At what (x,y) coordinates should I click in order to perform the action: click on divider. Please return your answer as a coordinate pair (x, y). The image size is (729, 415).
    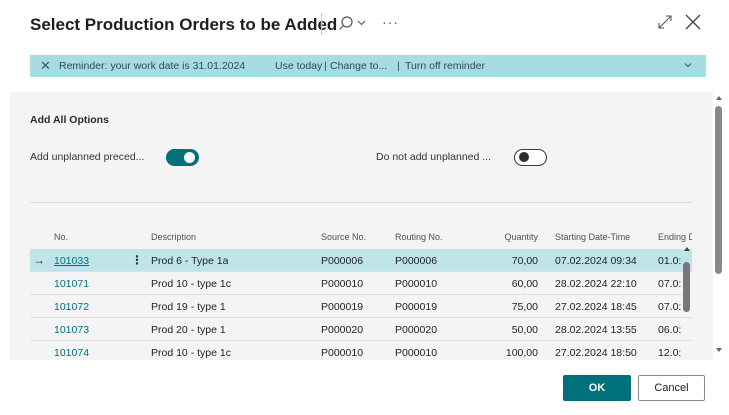
    Looking at the image, I should click on (361, 202).